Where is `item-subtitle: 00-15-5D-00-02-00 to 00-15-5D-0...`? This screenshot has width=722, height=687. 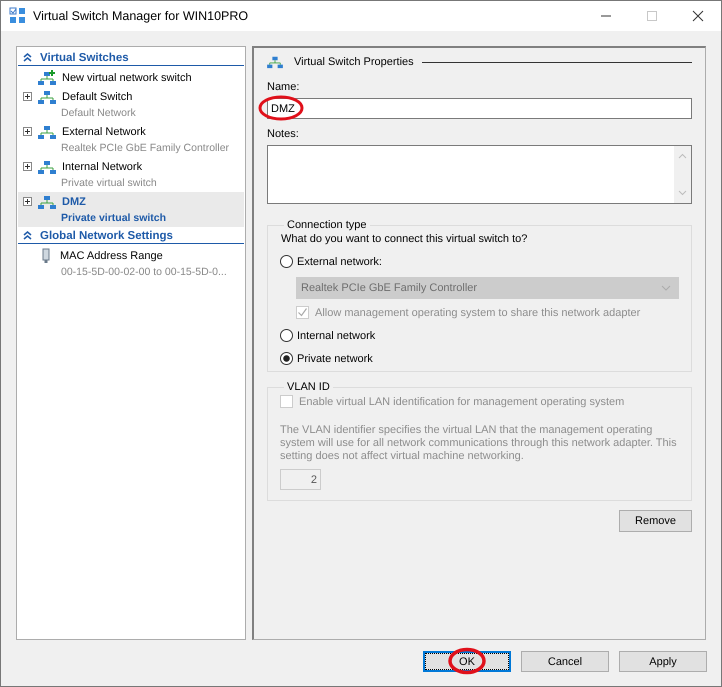 item-subtitle: 00-15-5D-00-02-00 to 00-15-5D-0... is located at coordinates (144, 272).